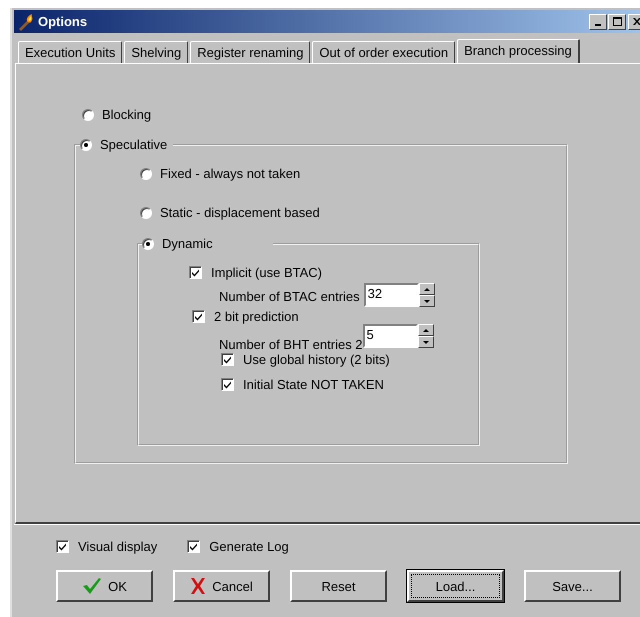  I want to click on checkbox-option: Generate Log, so click(238, 546).